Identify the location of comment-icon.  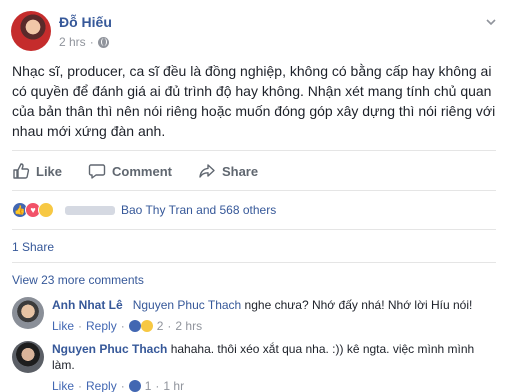
(97, 171).